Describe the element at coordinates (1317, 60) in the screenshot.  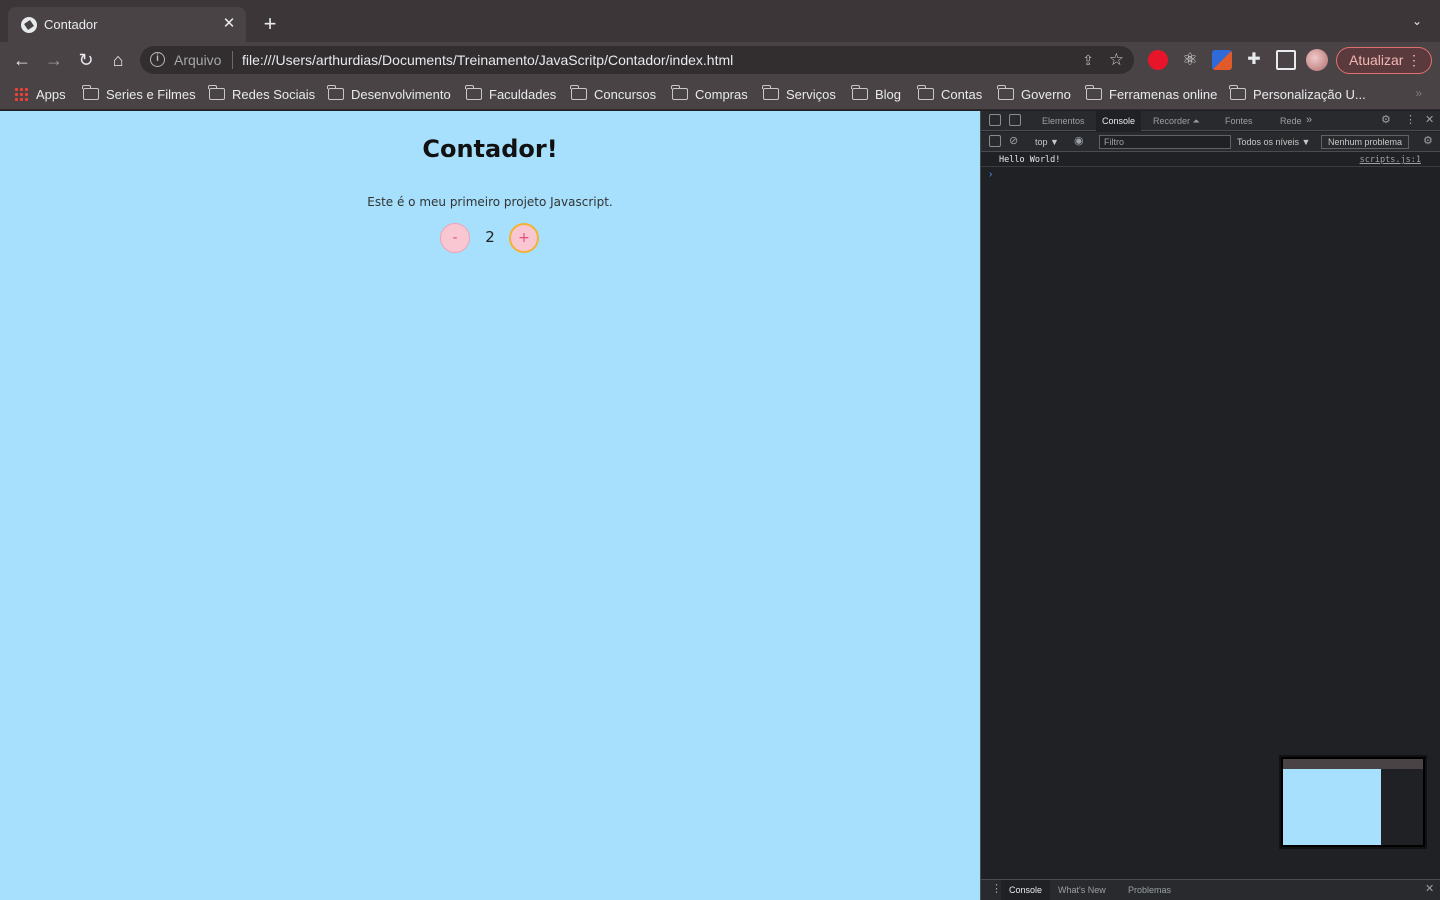
I see `profile-avatar` at that location.